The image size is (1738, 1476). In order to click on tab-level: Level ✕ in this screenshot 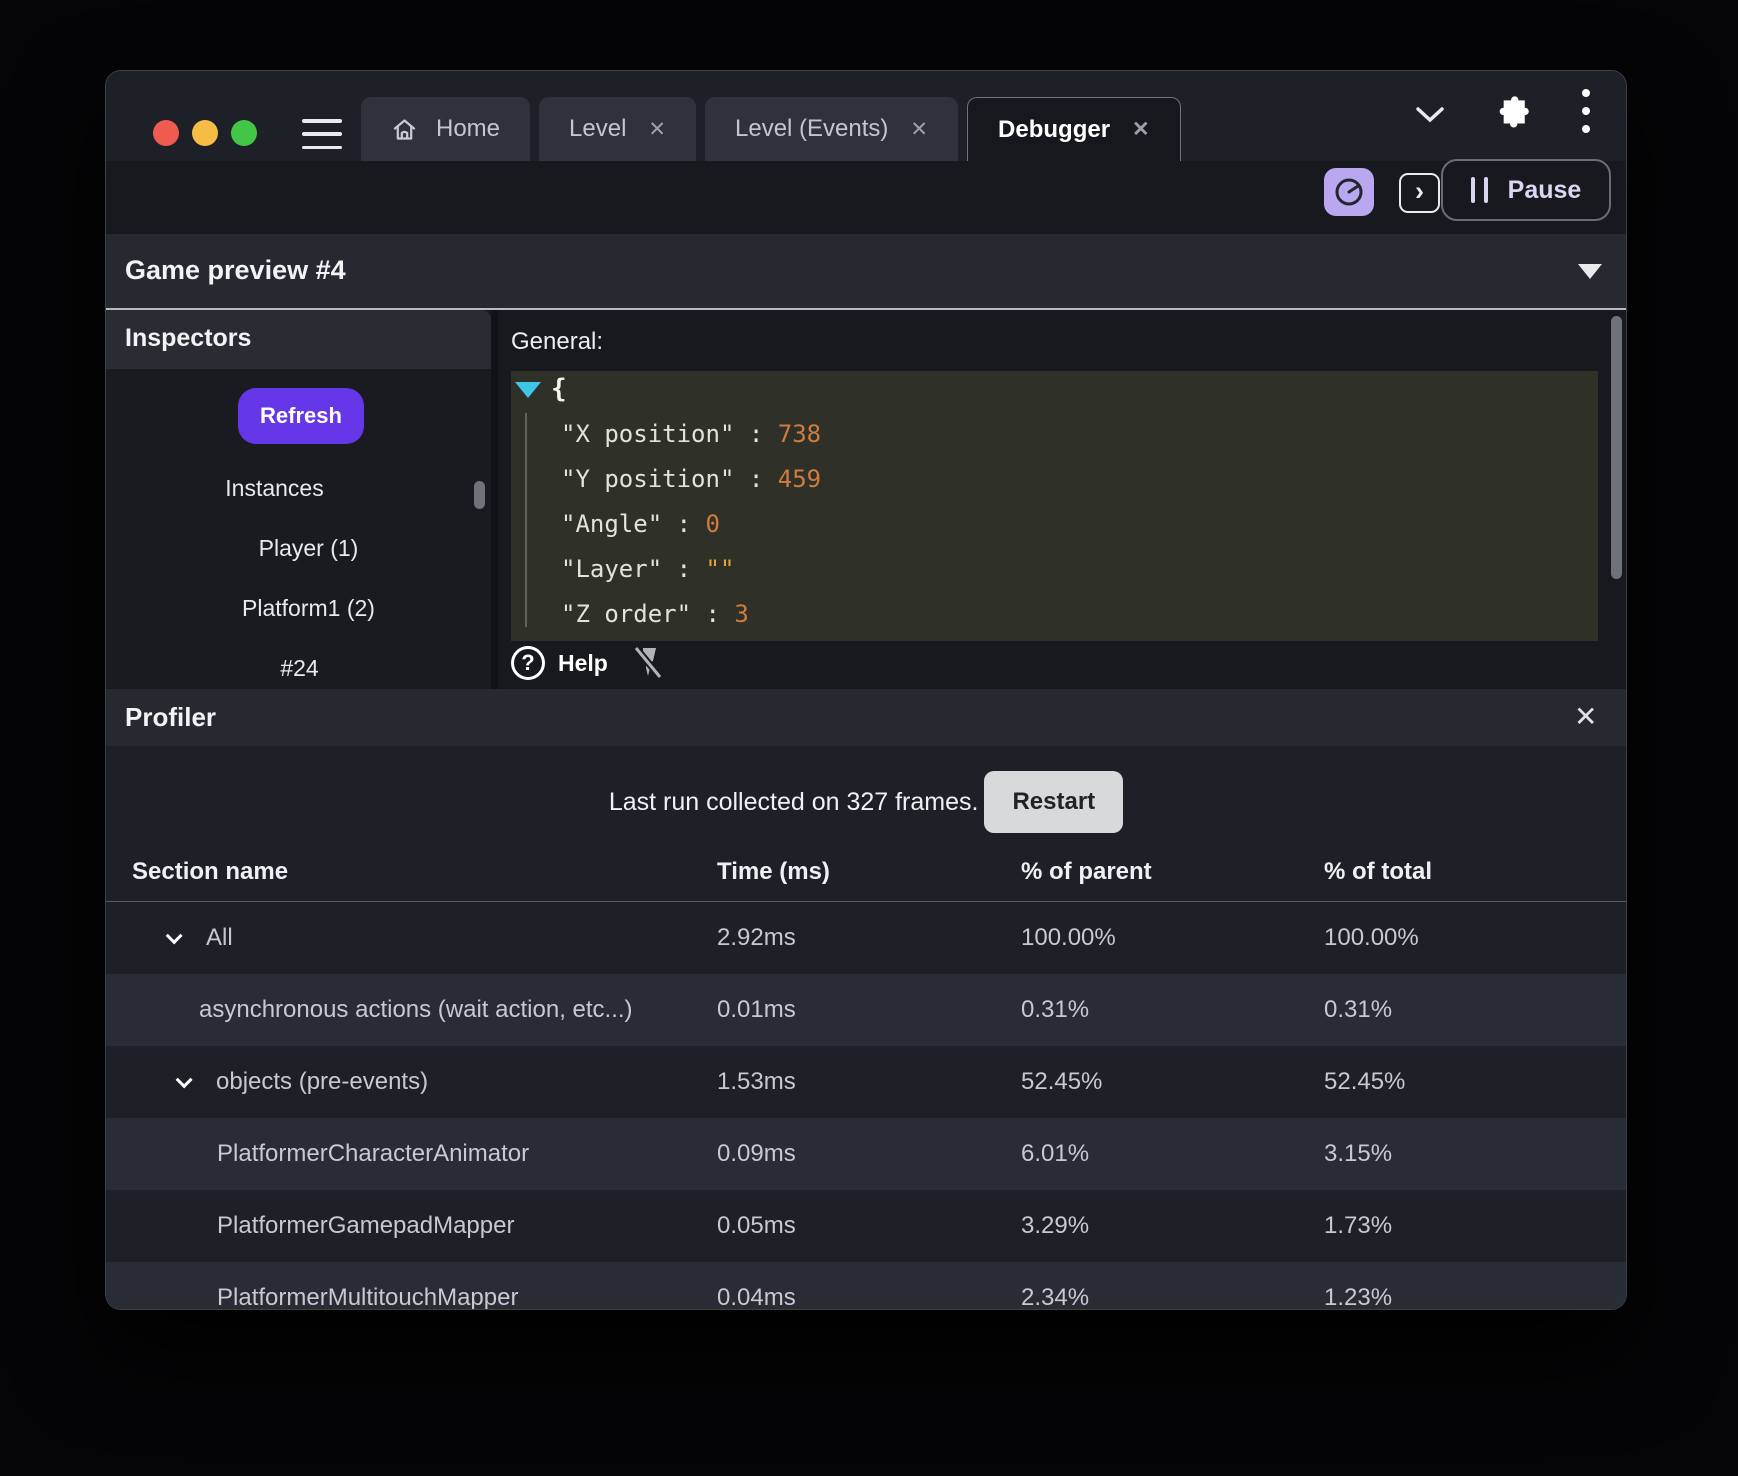, I will do `click(618, 129)`.